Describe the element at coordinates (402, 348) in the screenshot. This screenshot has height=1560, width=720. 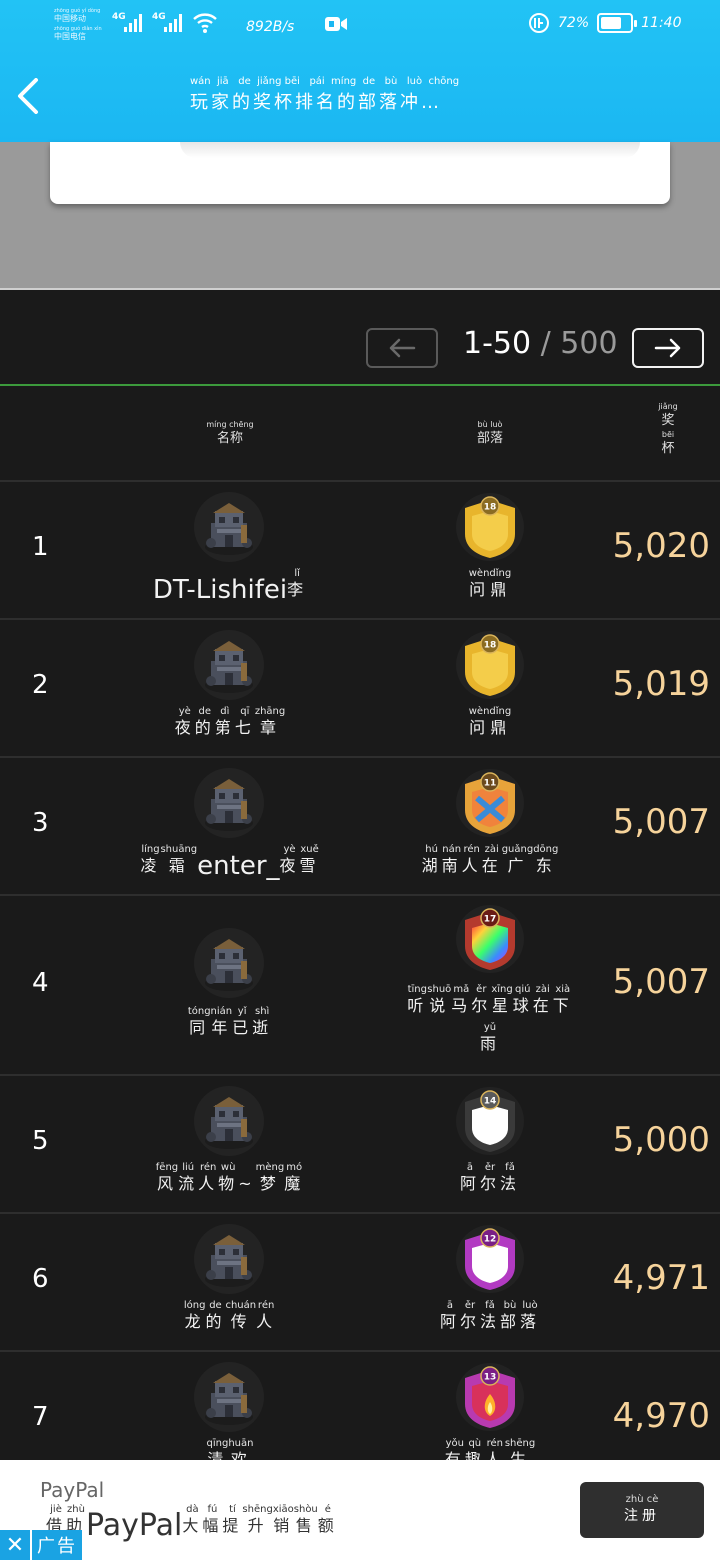
I see `previous-page-button` at that location.